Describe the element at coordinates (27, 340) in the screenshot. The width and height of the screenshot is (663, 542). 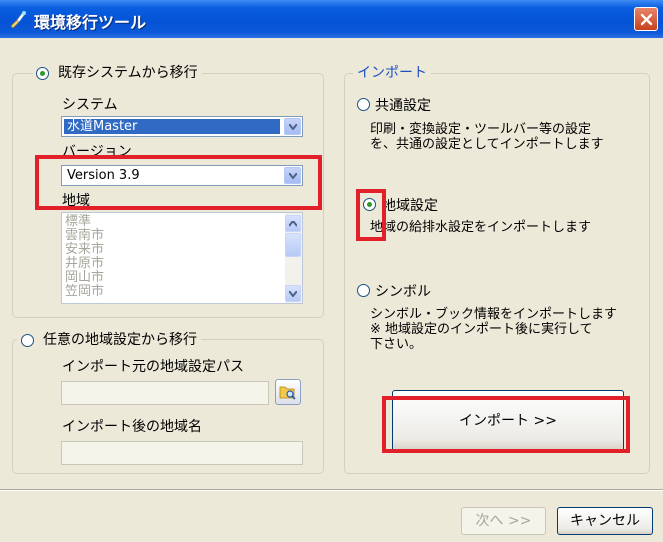
I see `arbitrary-region-radio` at that location.